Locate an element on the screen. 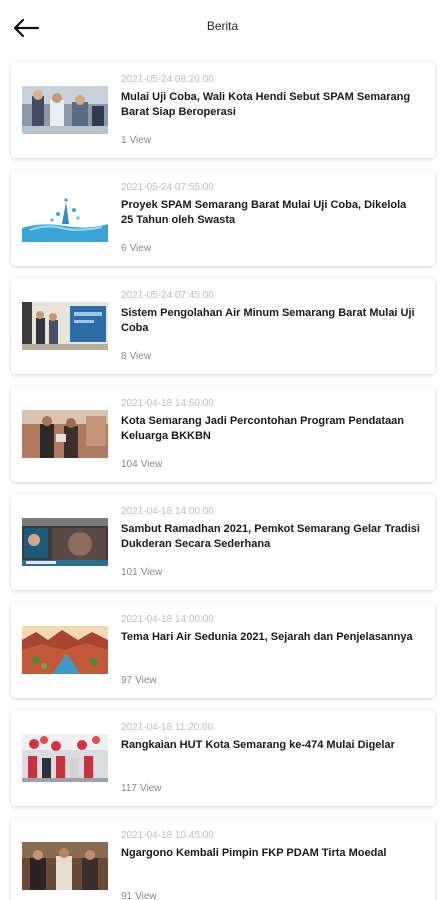 This screenshot has width=445, height=900. news-date: 2021-04-18 11:20:00 is located at coordinates (167, 727).